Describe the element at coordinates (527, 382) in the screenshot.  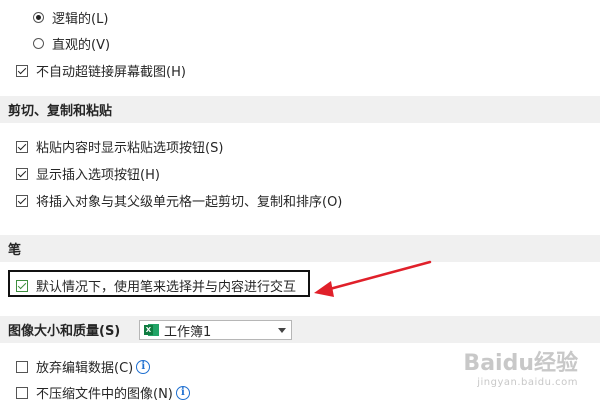
I see `watermark-url: jingyan.baidu.com` at that location.